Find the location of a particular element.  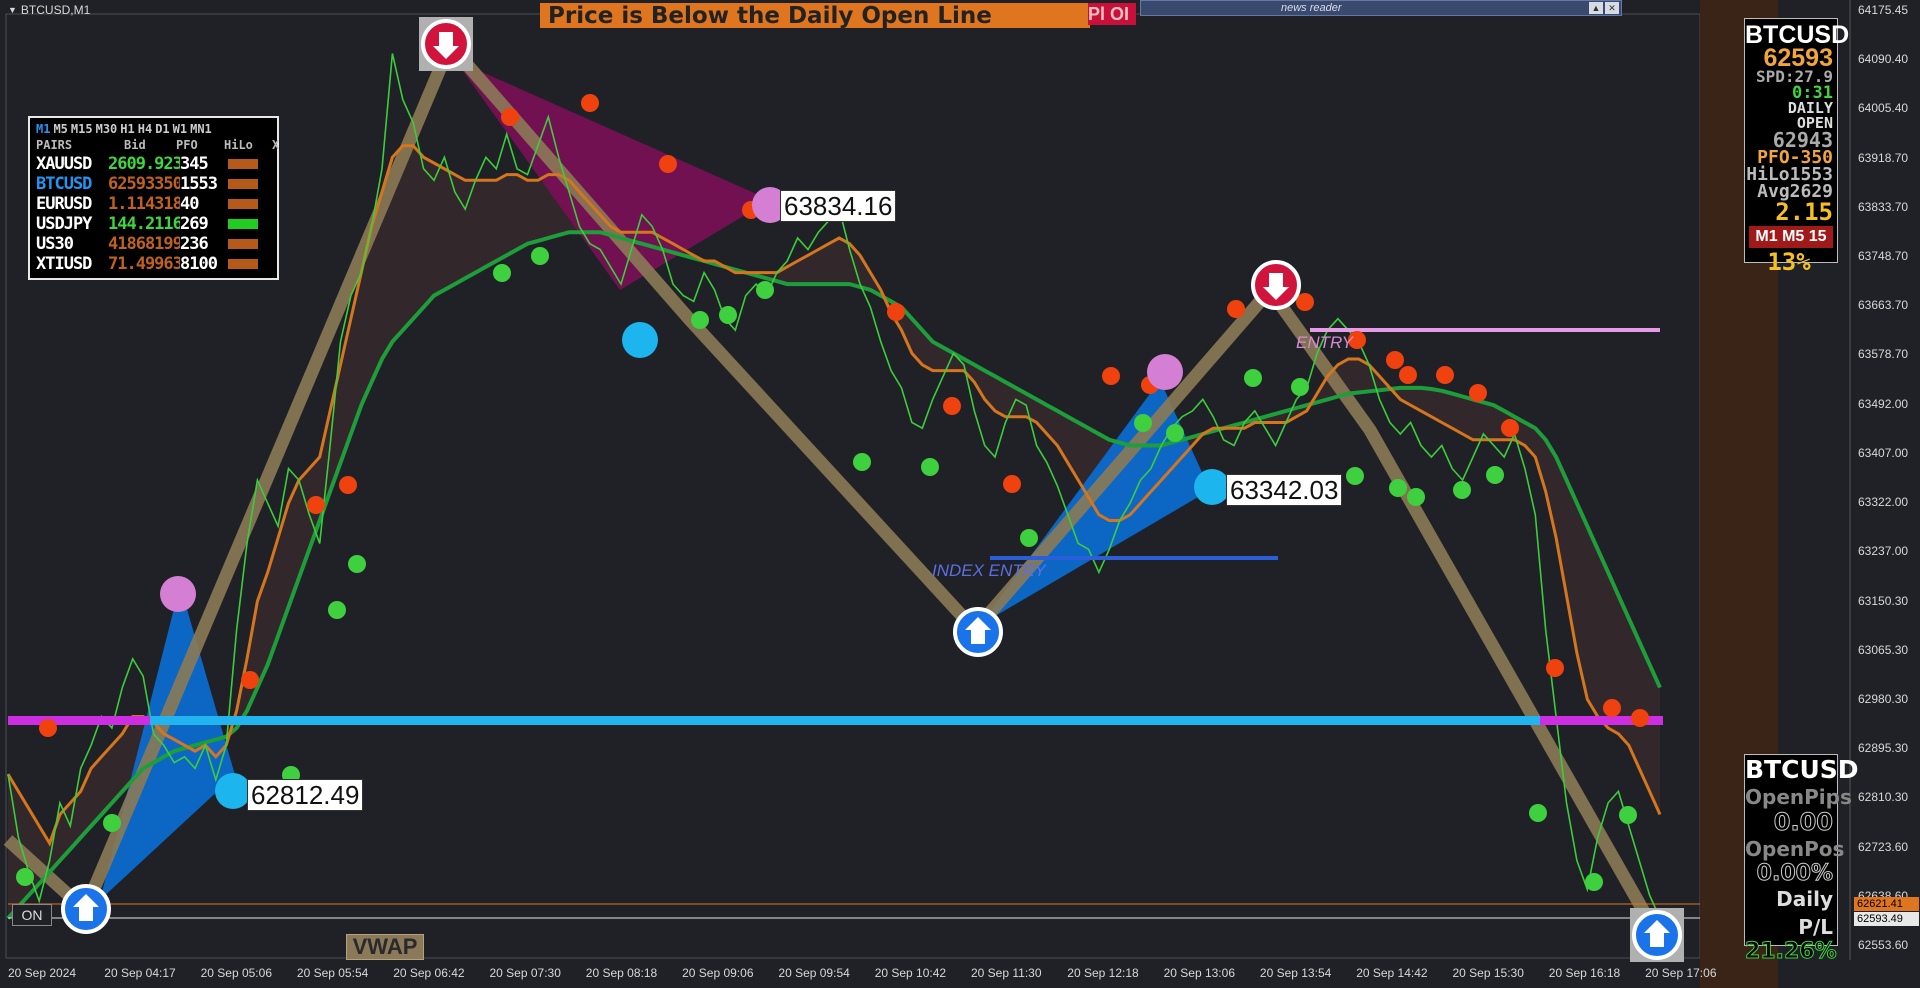

vwap-button: VWAP is located at coordinates (385, 947).